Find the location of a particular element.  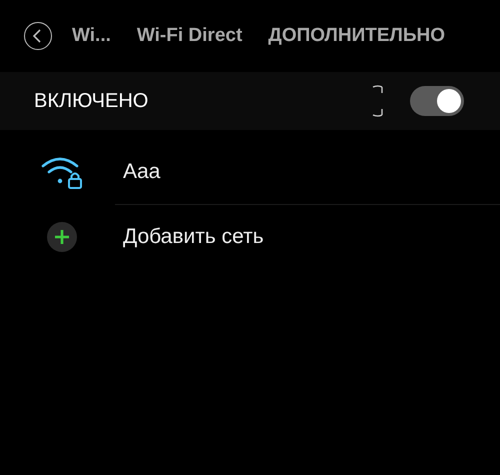

add-network-label: Добавить сеть is located at coordinates (193, 237).